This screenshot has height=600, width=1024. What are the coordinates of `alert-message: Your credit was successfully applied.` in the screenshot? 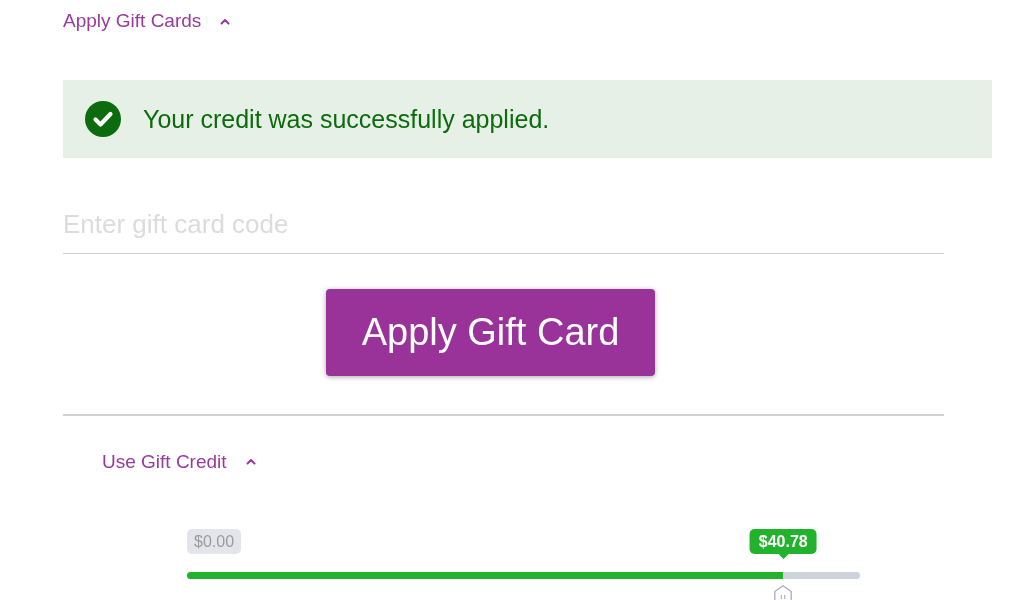 It's located at (346, 119).